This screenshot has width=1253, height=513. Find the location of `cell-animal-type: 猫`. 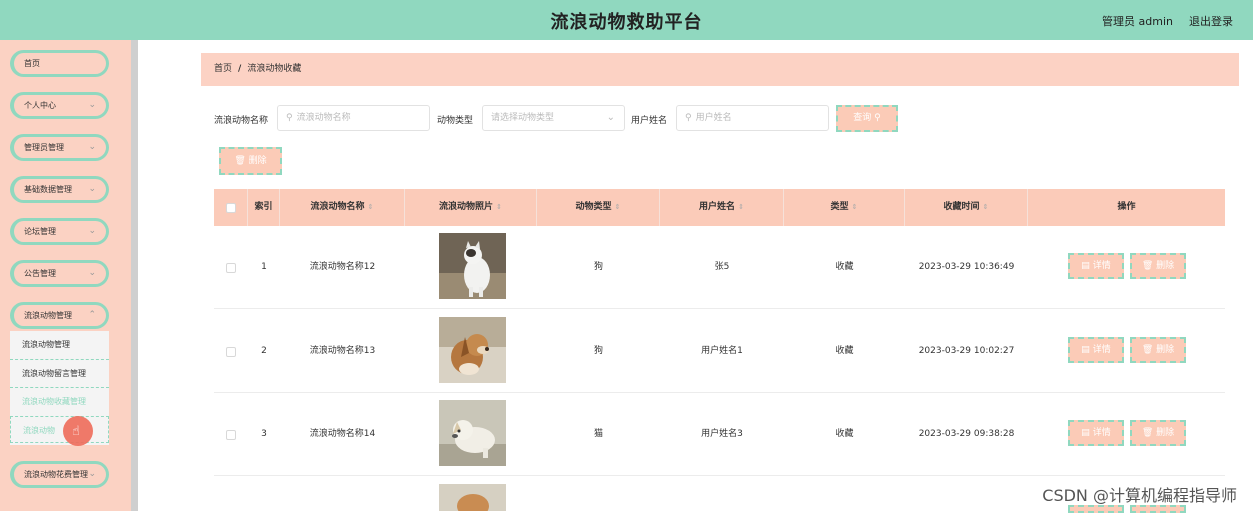

cell-animal-type: 猫 is located at coordinates (598, 434).